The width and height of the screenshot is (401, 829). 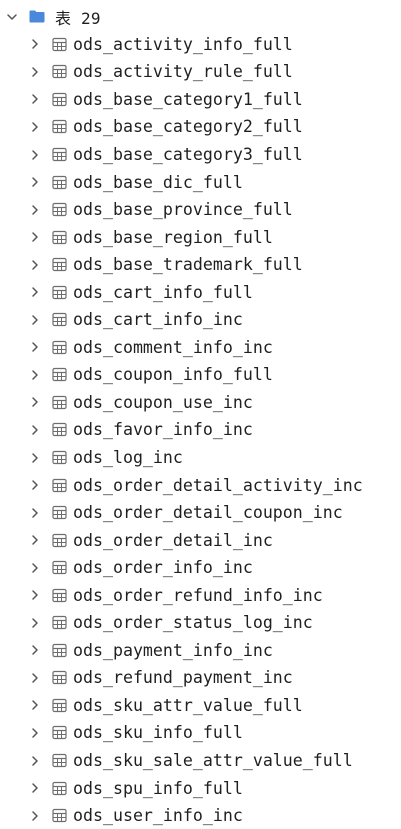 I want to click on table-node: ods_cart_info_inc, so click(x=200, y=320).